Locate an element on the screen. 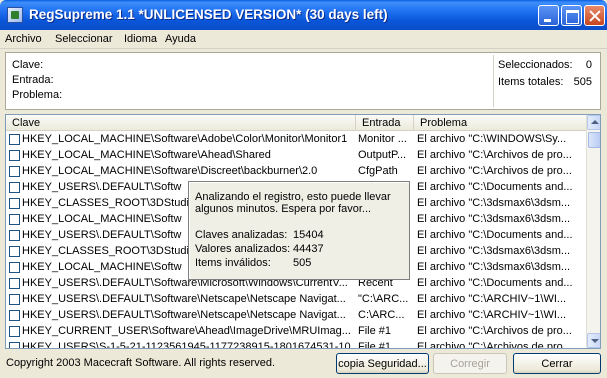  fix-button: Corregir is located at coordinates (470, 363).